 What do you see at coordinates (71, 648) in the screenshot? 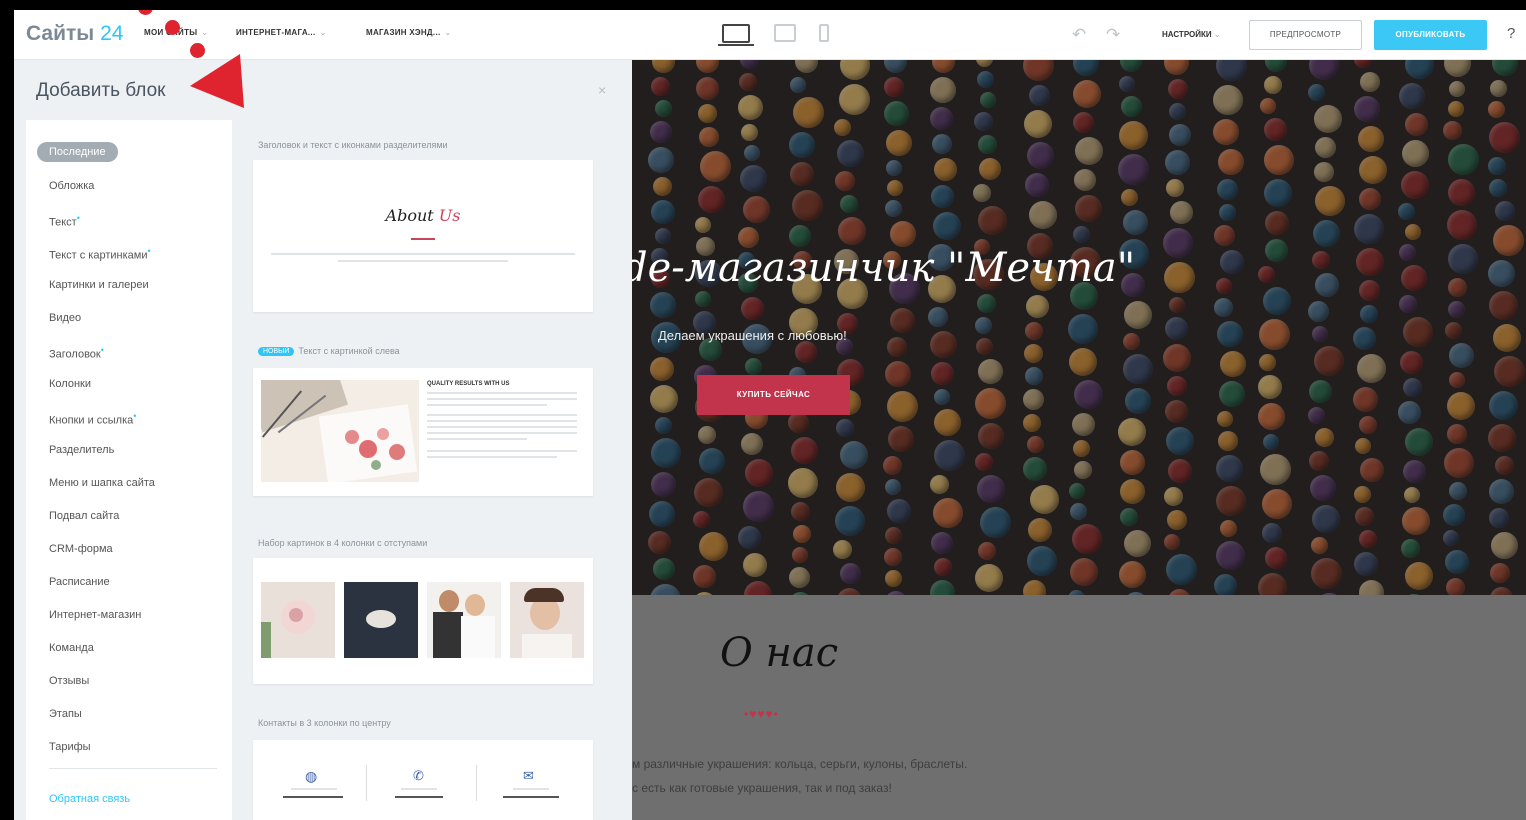
I see `category-team: Команда` at bounding box center [71, 648].